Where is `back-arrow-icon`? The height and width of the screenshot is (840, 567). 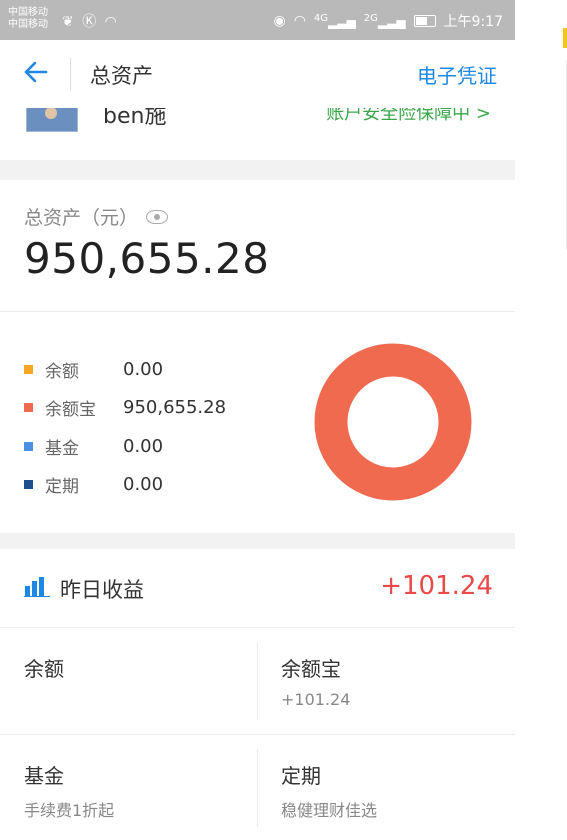 back-arrow-icon is located at coordinates (36, 72).